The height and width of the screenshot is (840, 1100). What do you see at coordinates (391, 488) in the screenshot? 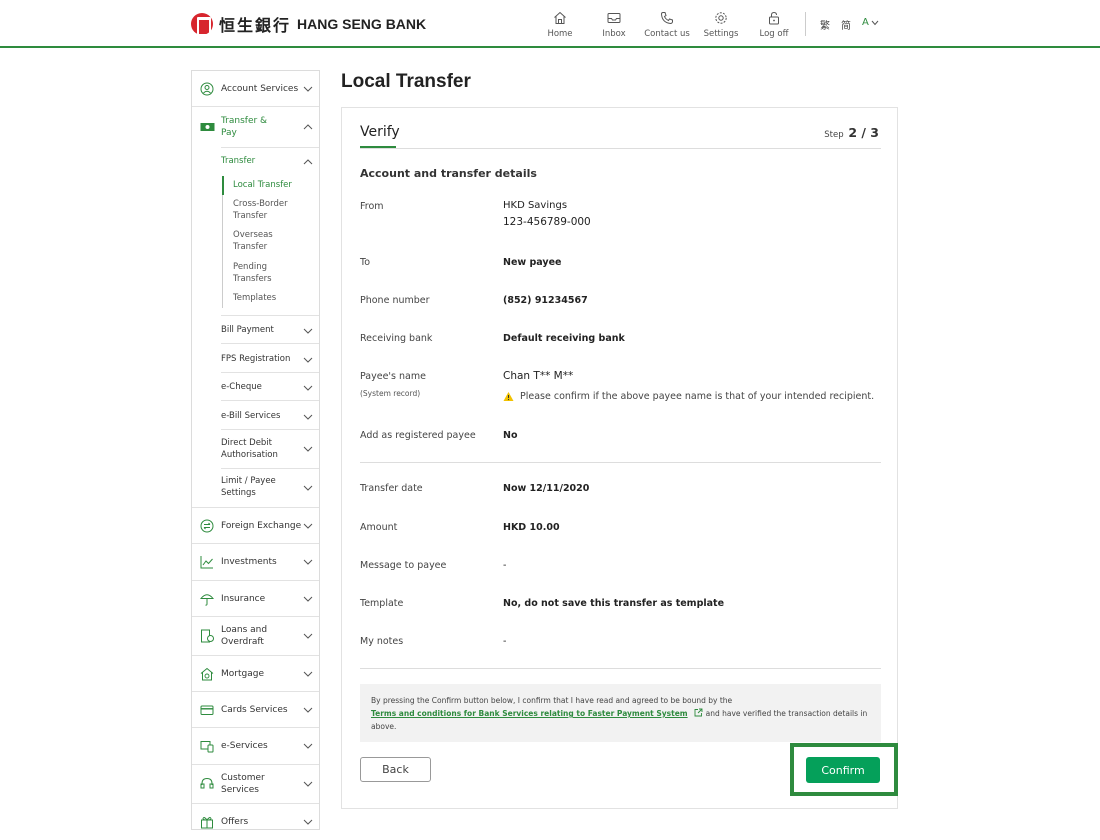
I see `transfer-date-label: Transfer date` at bounding box center [391, 488].